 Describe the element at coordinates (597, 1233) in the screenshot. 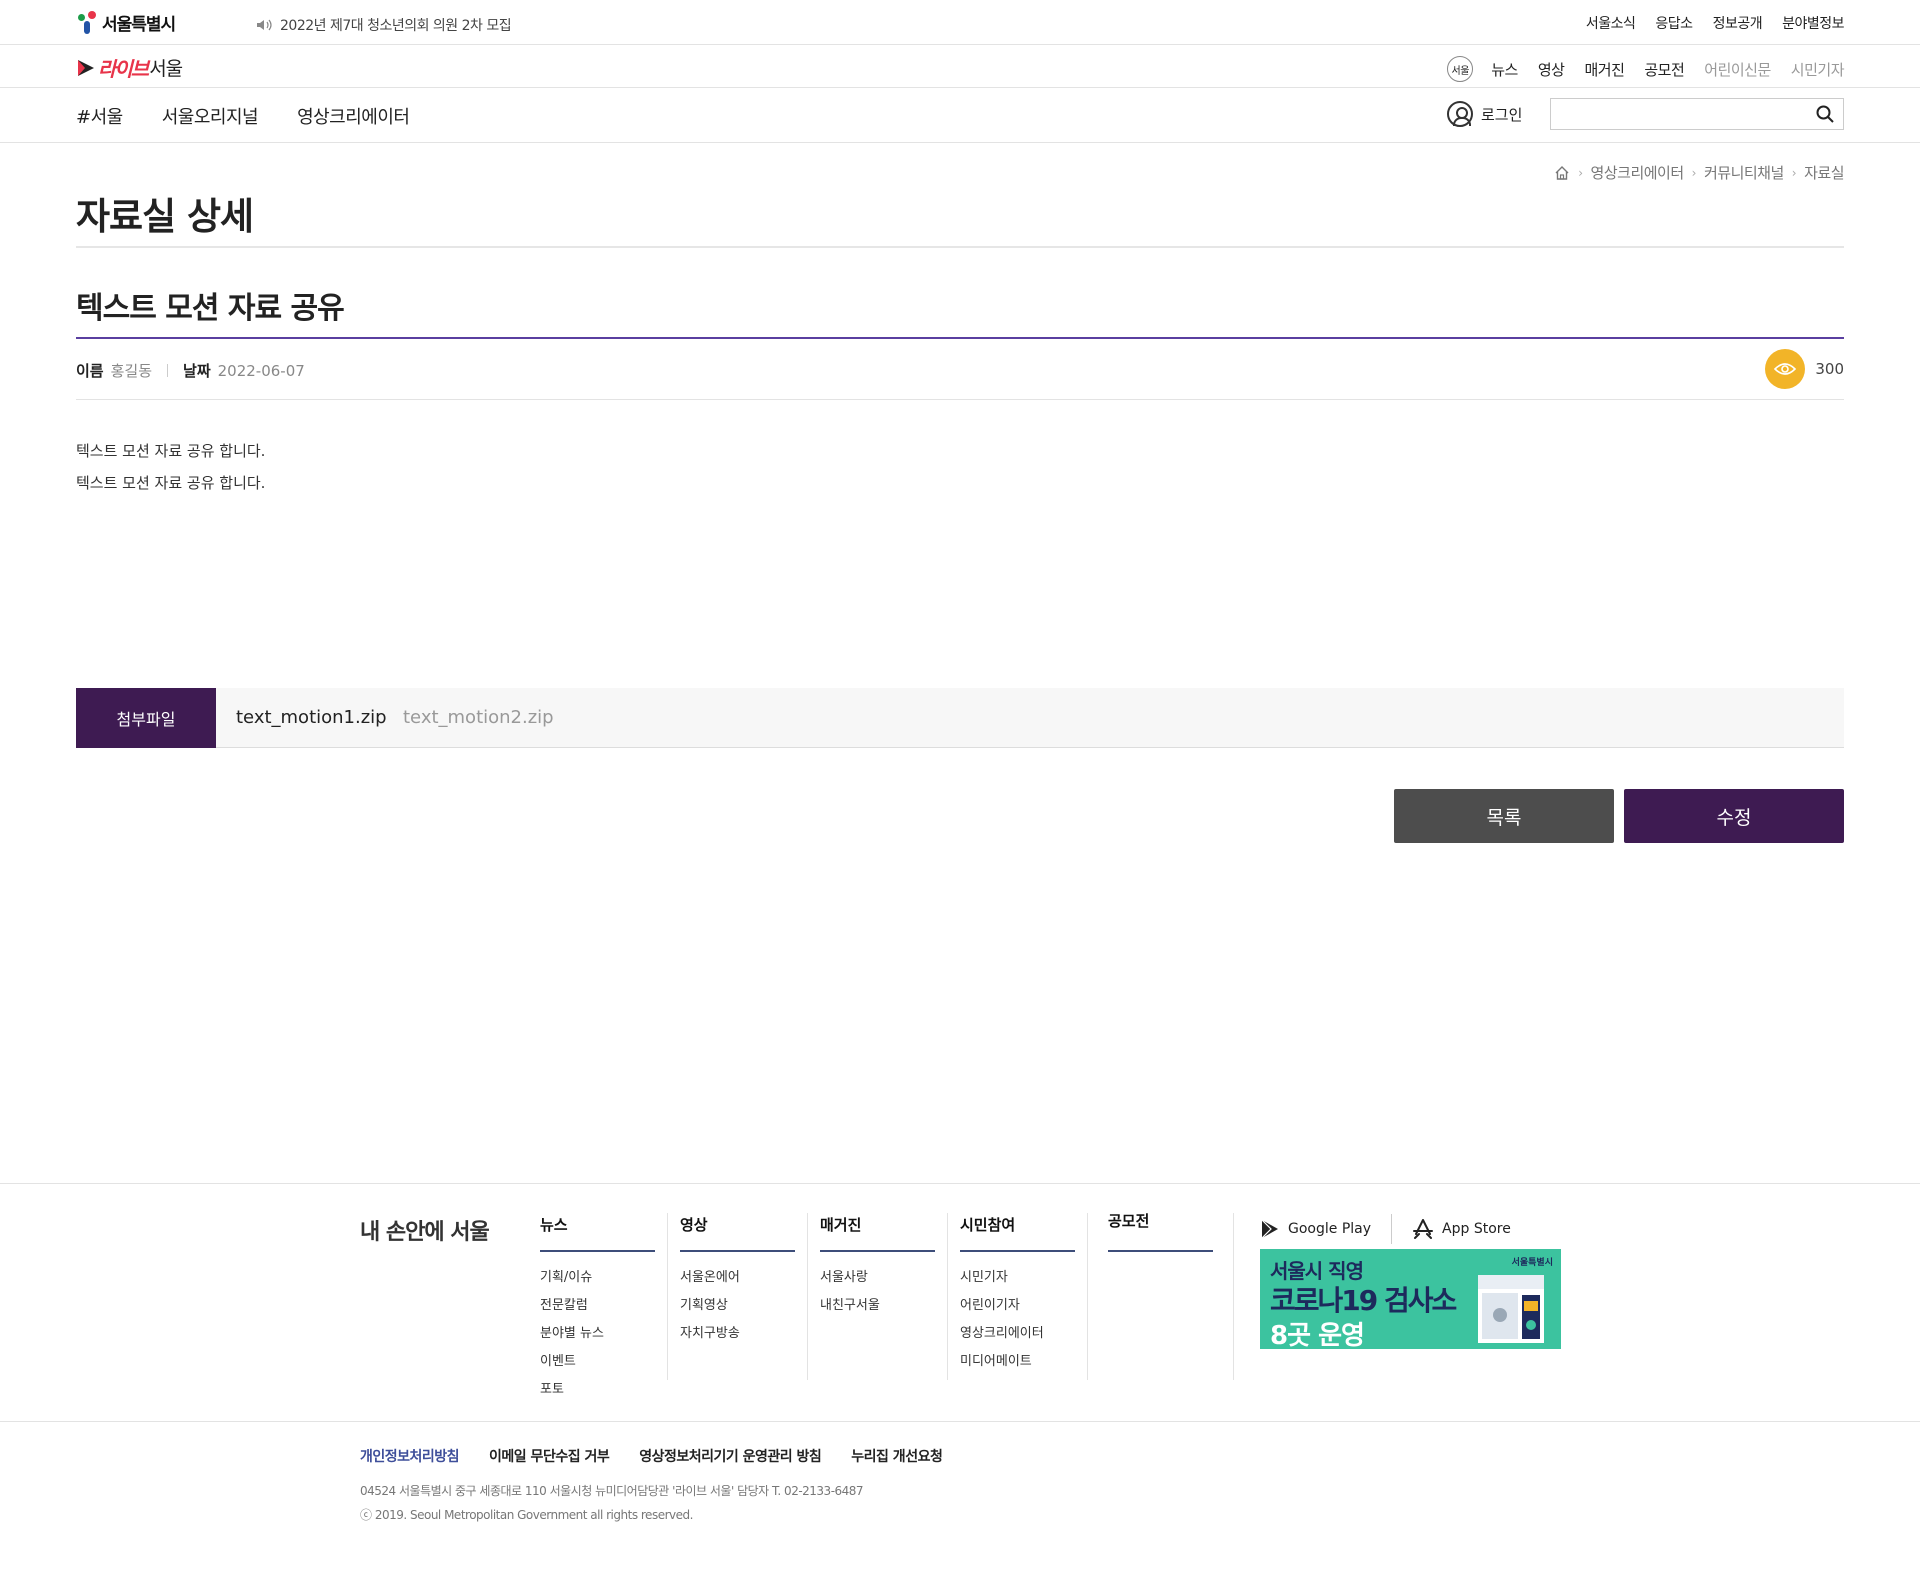

I see `footer-column-title: 뉴스` at that location.